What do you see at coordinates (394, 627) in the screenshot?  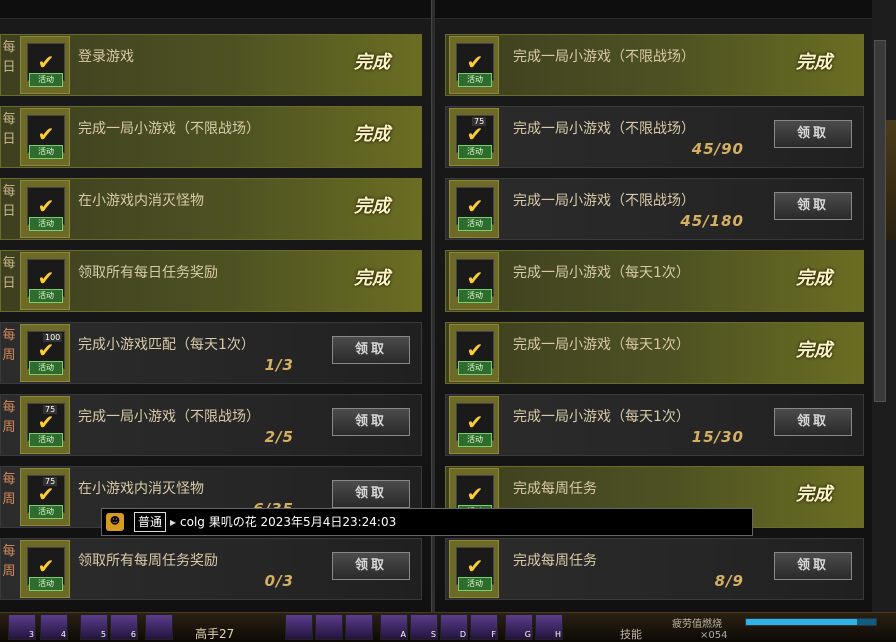 I see `skill-slot: A` at bounding box center [394, 627].